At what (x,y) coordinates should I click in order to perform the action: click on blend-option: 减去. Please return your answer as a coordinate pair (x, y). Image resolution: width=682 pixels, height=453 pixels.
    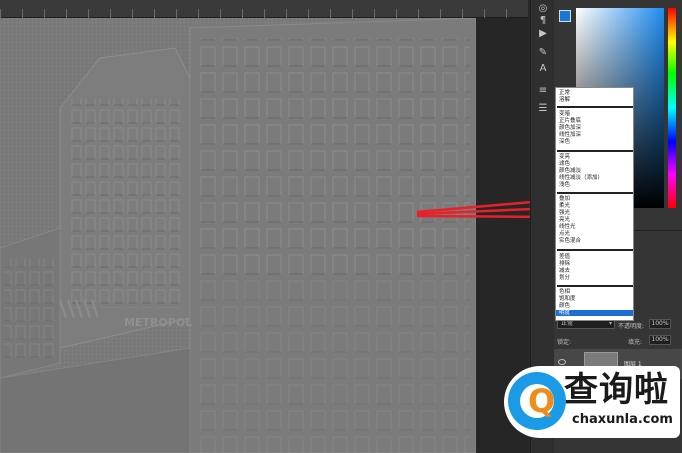
    Looking at the image, I should click on (564, 271).